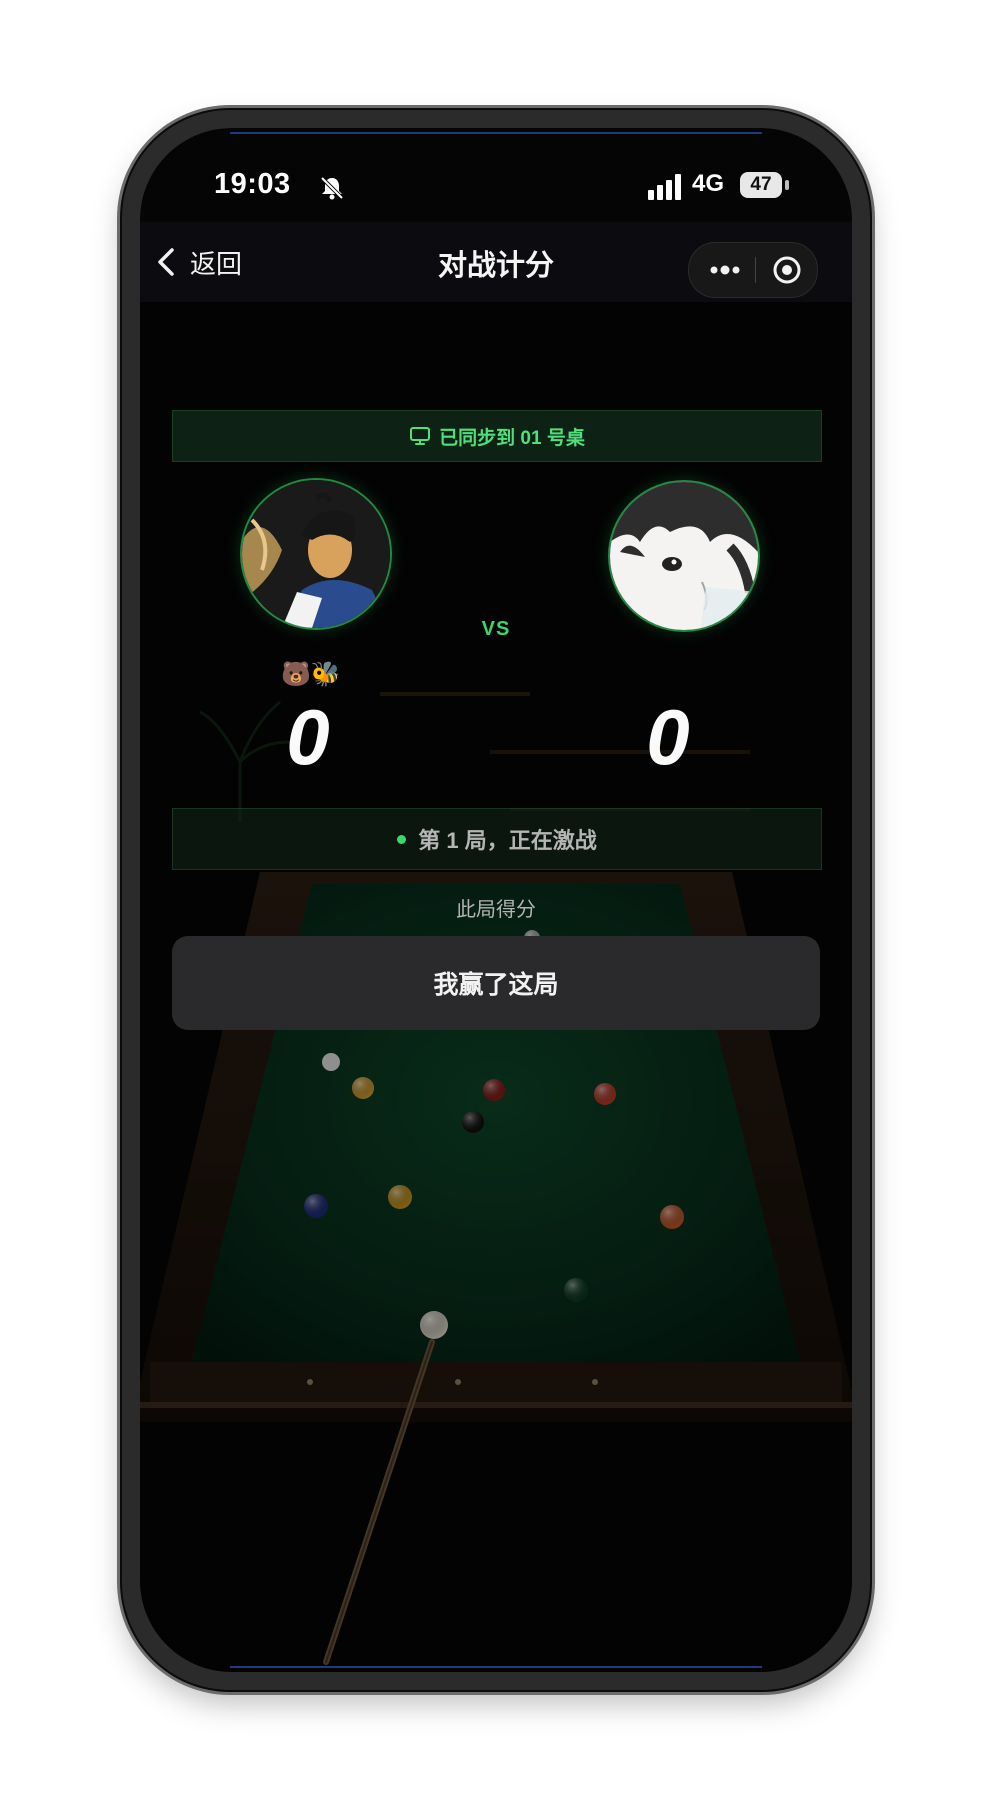 The image size is (990, 1814). I want to click on player-right-avatar, so click(684, 556).